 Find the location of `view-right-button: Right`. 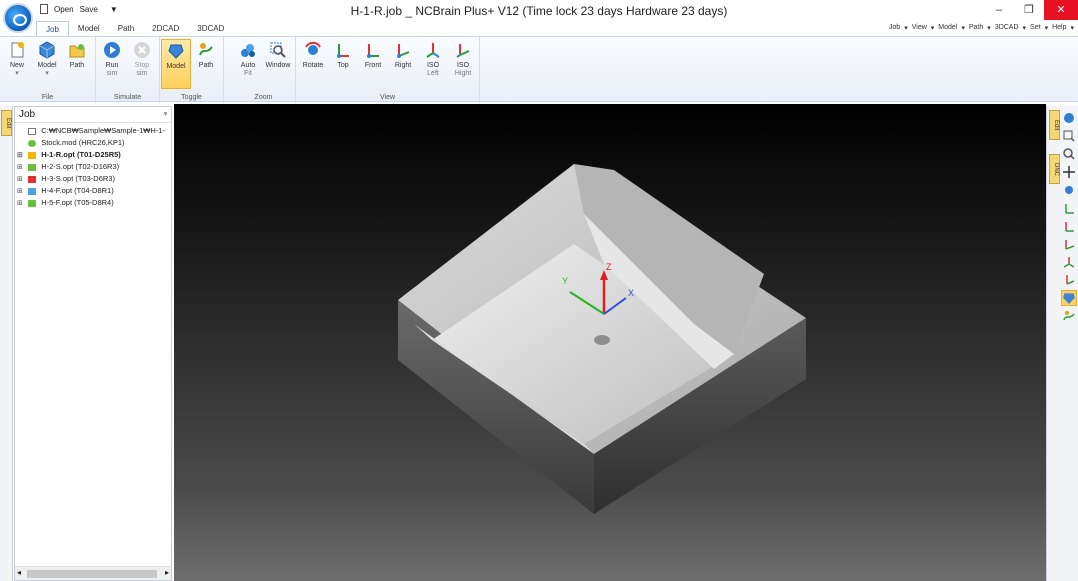

view-right-button: Right is located at coordinates (403, 64).